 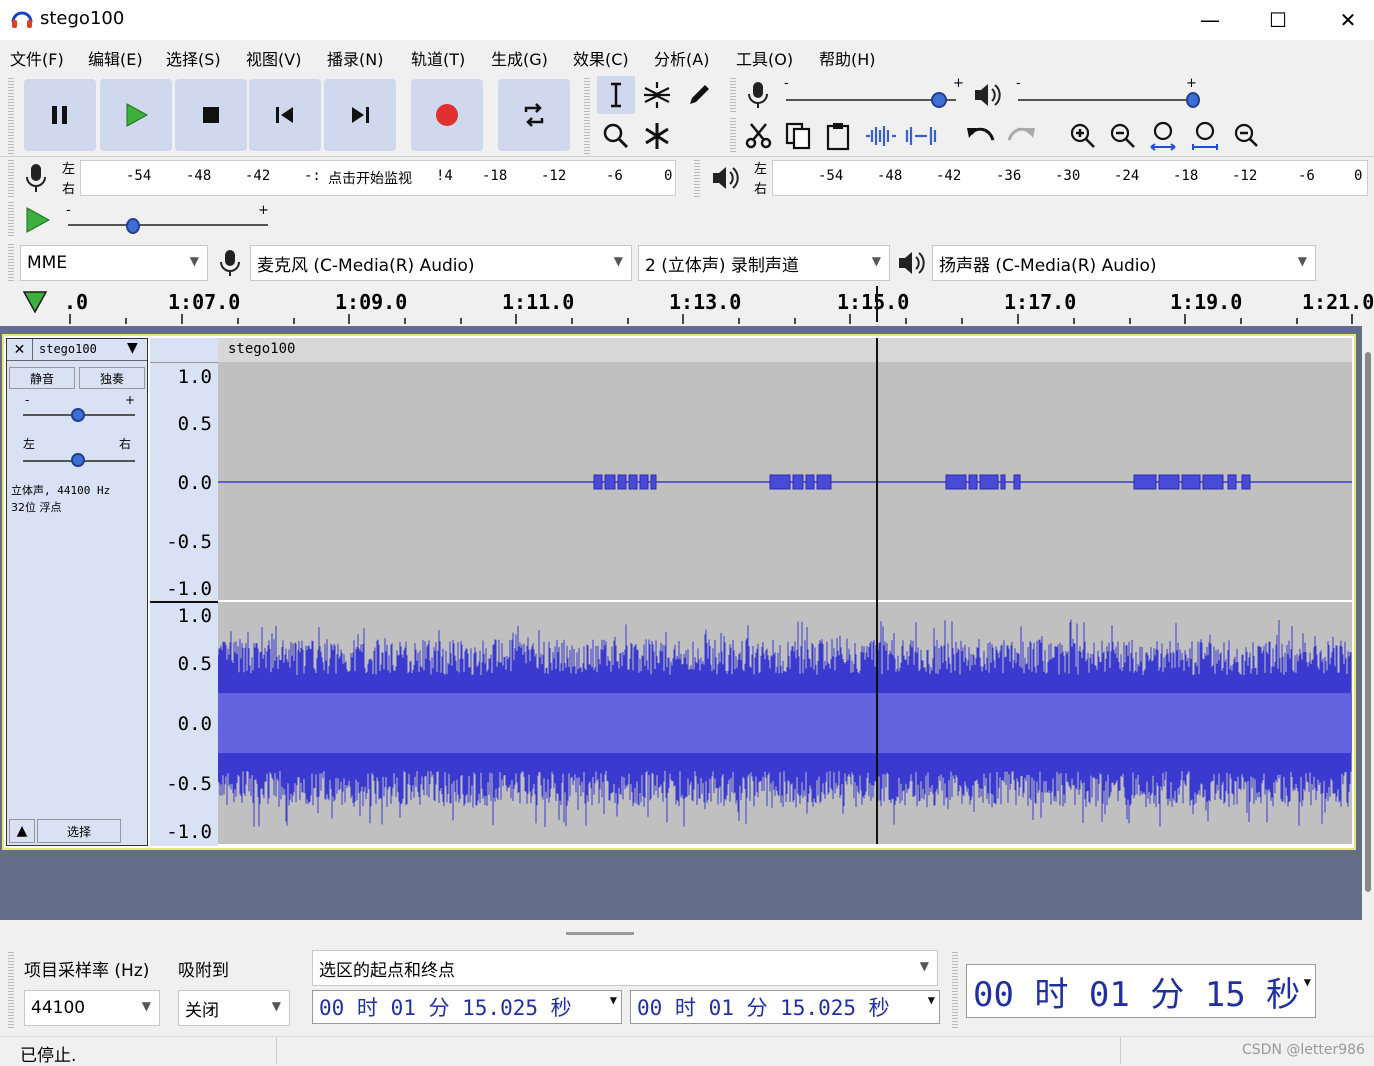 What do you see at coordinates (847, 58) in the screenshot?
I see `menu-help: 帮助(H)` at bounding box center [847, 58].